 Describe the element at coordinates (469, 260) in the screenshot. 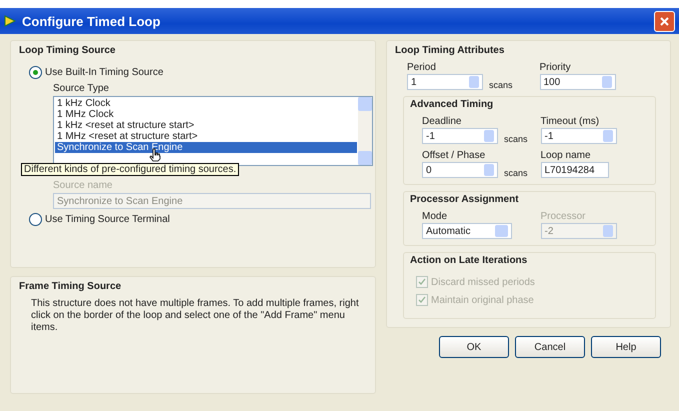

I see `section-title: Action on Late Iterations` at that location.